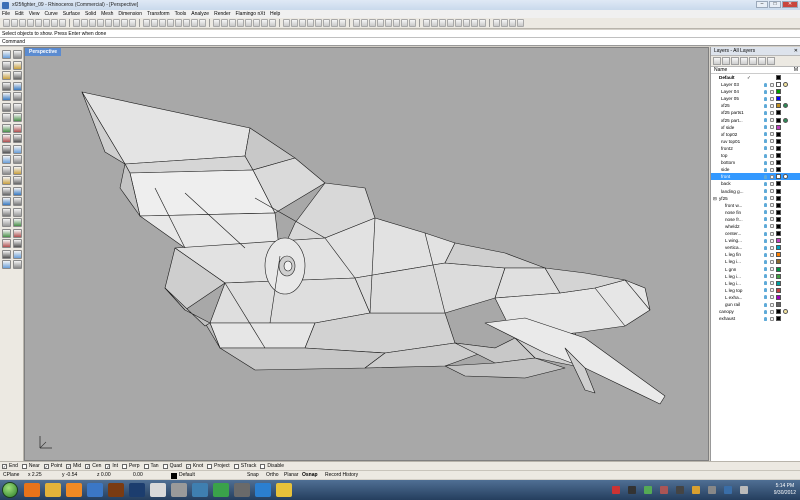 This screenshot has height=500, width=800. I want to click on explorer-taskbar-icon, so click(53, 490).